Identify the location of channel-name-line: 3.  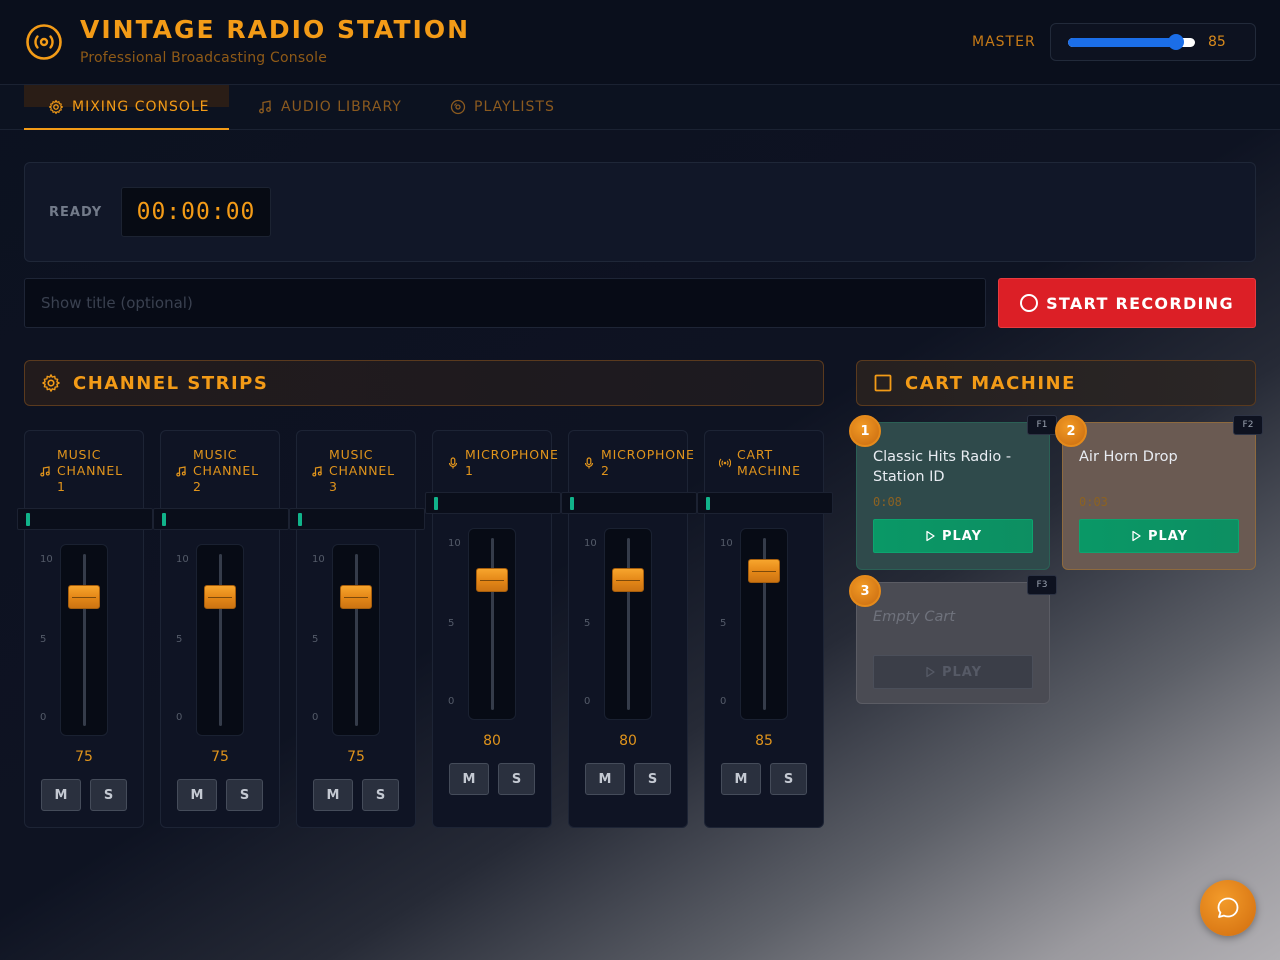
(333, 486).